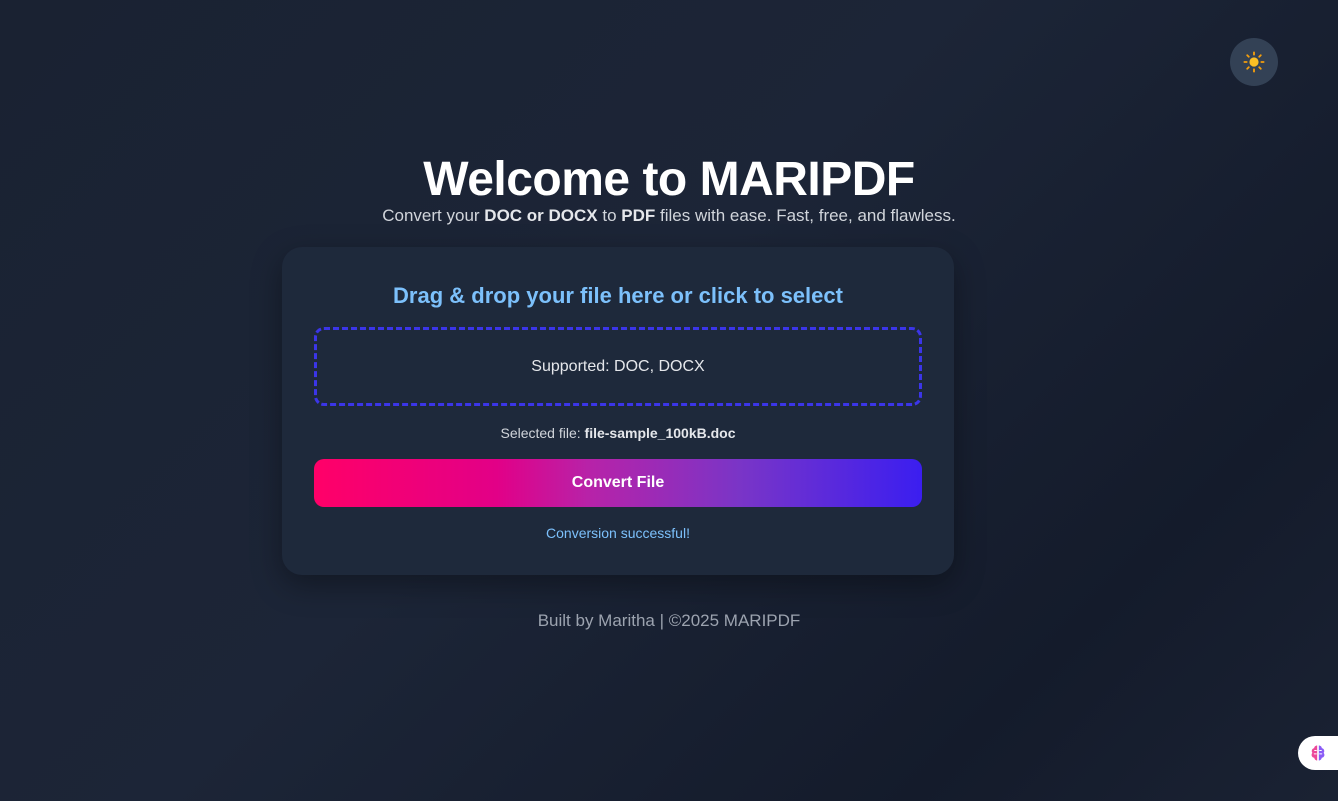 The height and width of the screenshot is (801, 1338). Describe the element at coordinates (541, 215) in the screenshot. I see `subtitle-formats: DOC or DOCX` at that location.